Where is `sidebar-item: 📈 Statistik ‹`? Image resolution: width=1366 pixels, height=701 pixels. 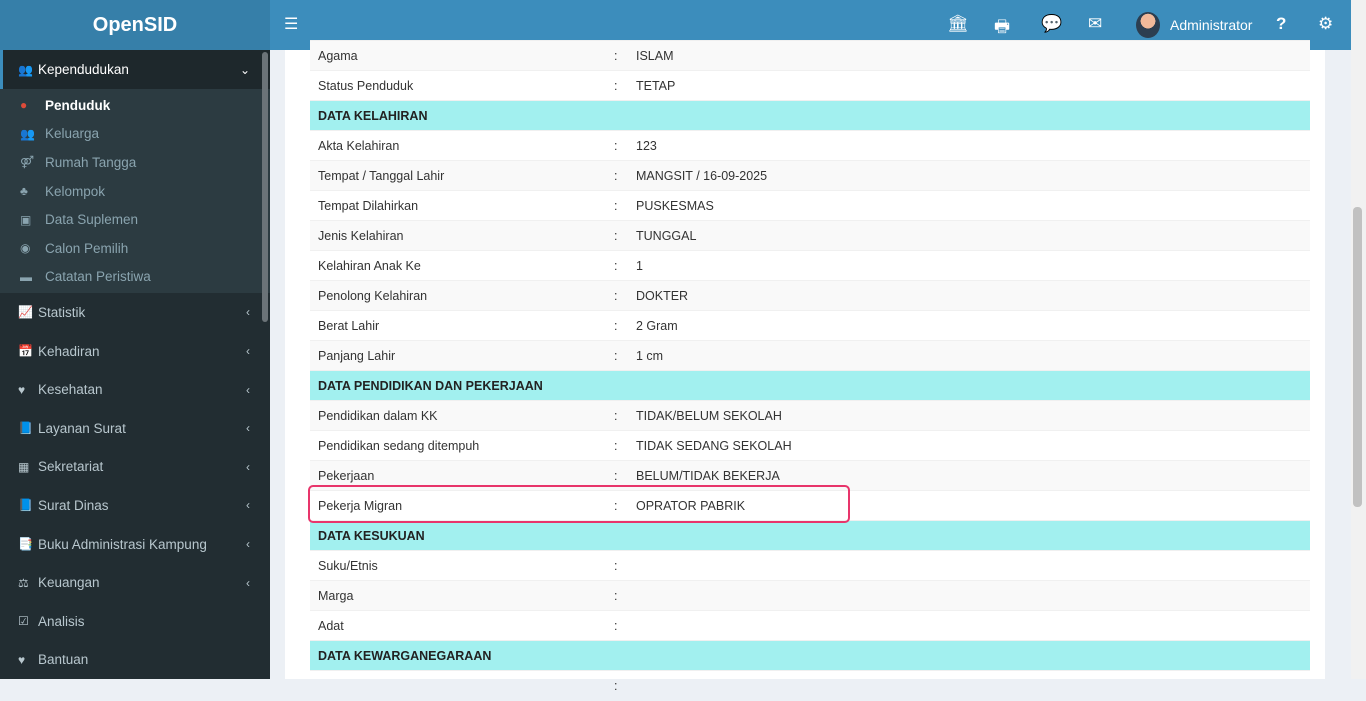 sidebar-item: 📈 Statistik ‹ is located at coordinates (135, 312).